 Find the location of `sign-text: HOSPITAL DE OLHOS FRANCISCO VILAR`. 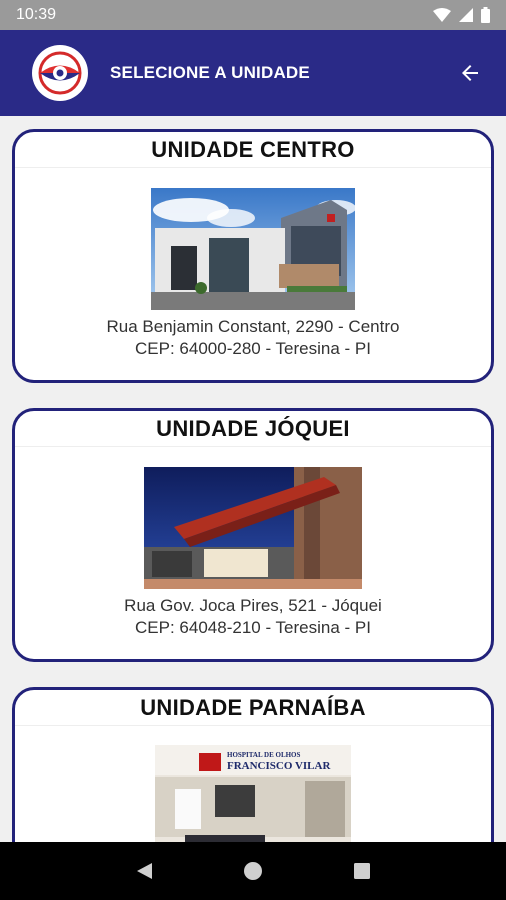

sign-text: HOSPITAL DE OLHOS FRANCISCO VILAR is located at coordinates (278, 762).